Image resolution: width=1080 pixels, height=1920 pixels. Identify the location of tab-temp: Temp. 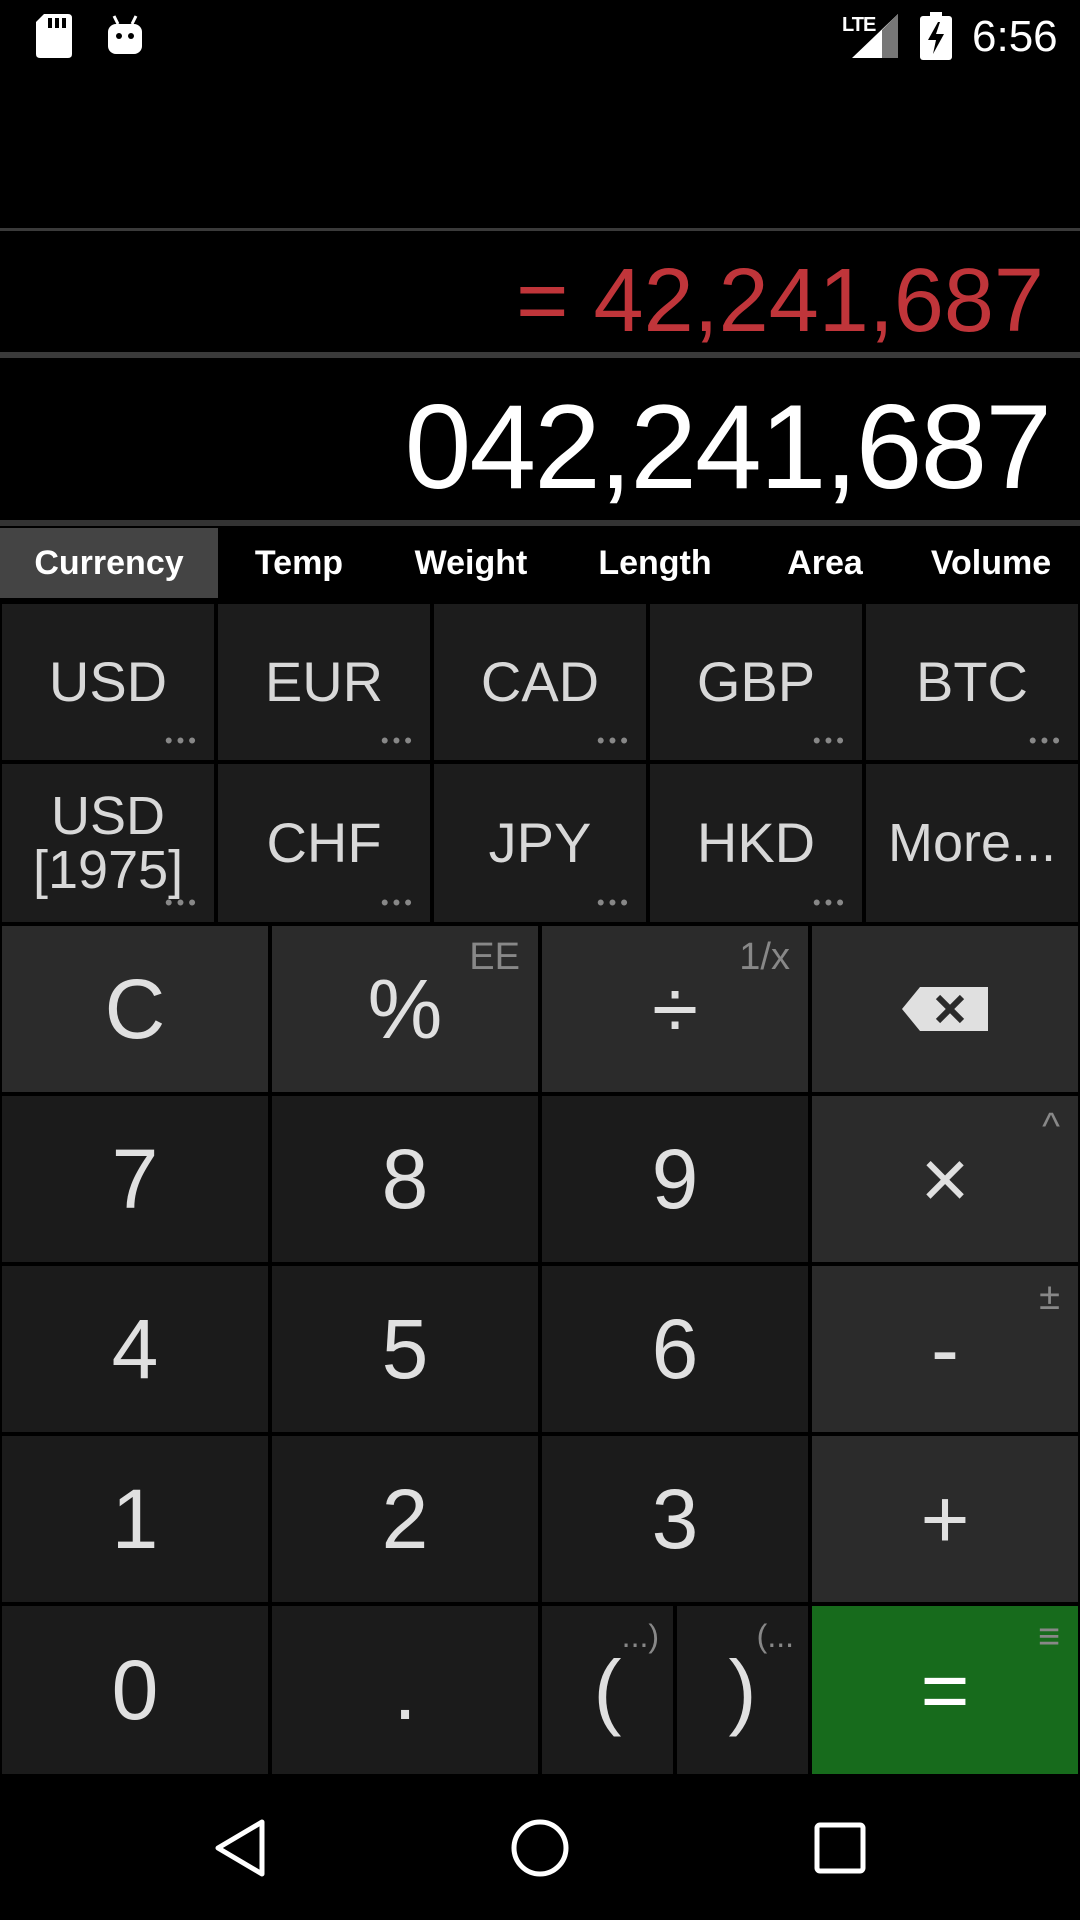
(299, 563).